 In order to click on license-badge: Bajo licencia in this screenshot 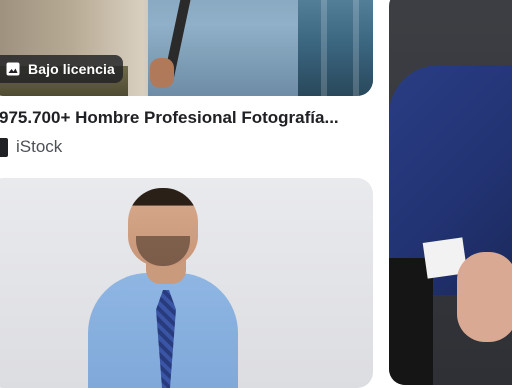, I will do `click(61, 69)`.